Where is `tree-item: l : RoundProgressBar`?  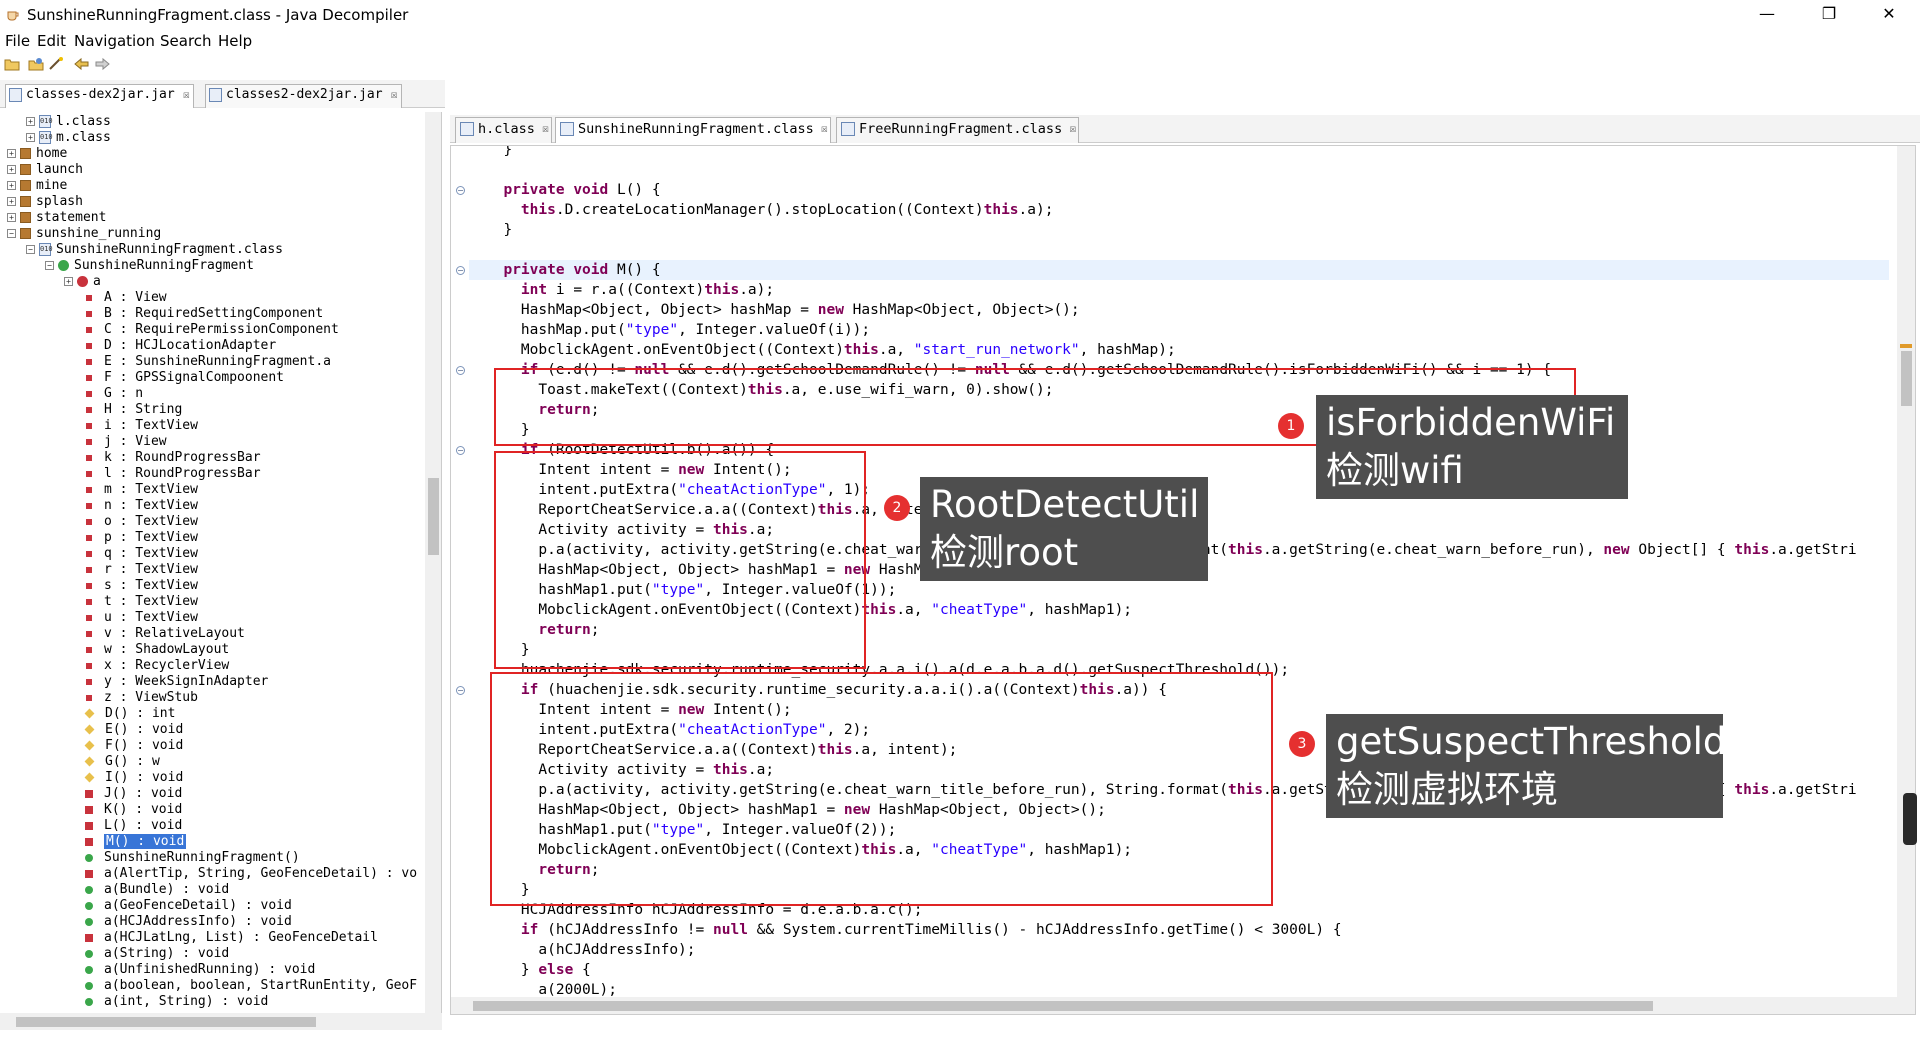
tree-item: l : RoundProgressBar is located at coordinates (172, 474).